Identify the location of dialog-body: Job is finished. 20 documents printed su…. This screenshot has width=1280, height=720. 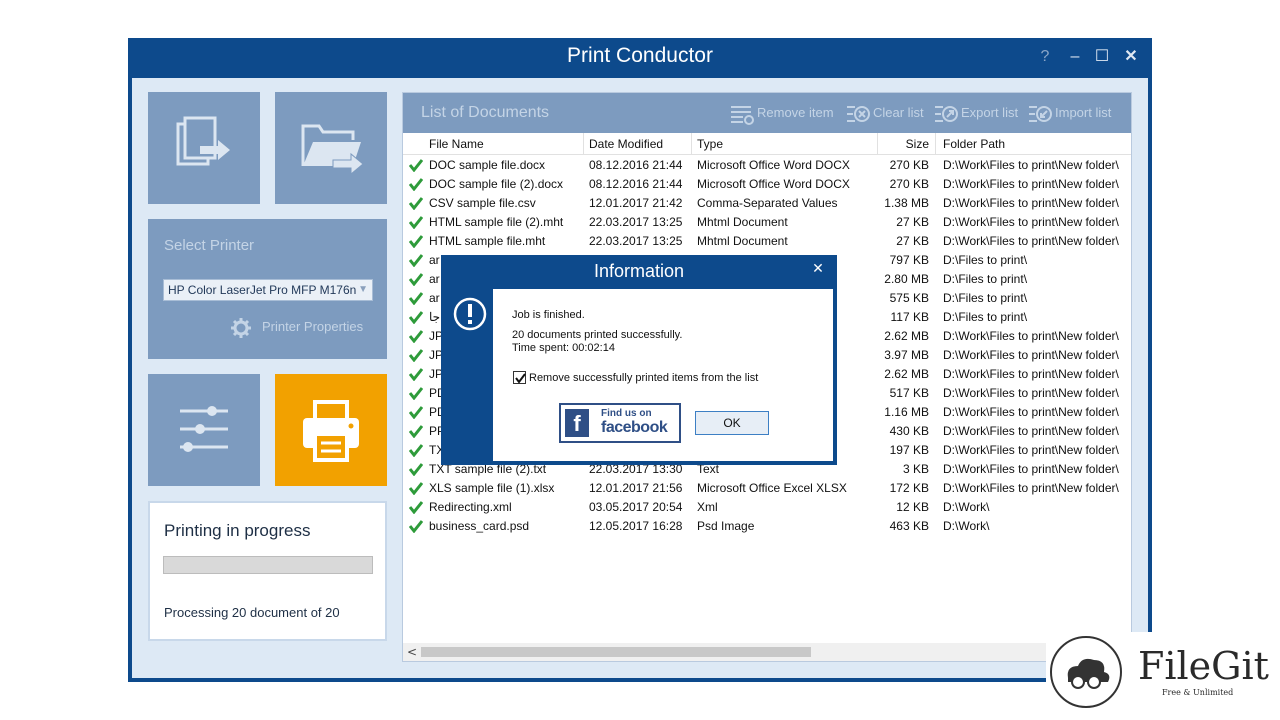
(663, 375).